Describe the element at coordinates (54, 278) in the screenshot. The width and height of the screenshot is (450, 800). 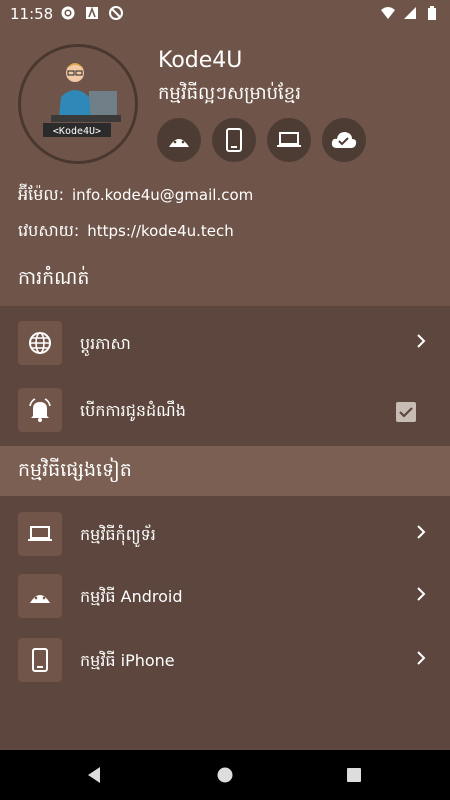
I see `settings-section-title: ការកំណត់` at that location.